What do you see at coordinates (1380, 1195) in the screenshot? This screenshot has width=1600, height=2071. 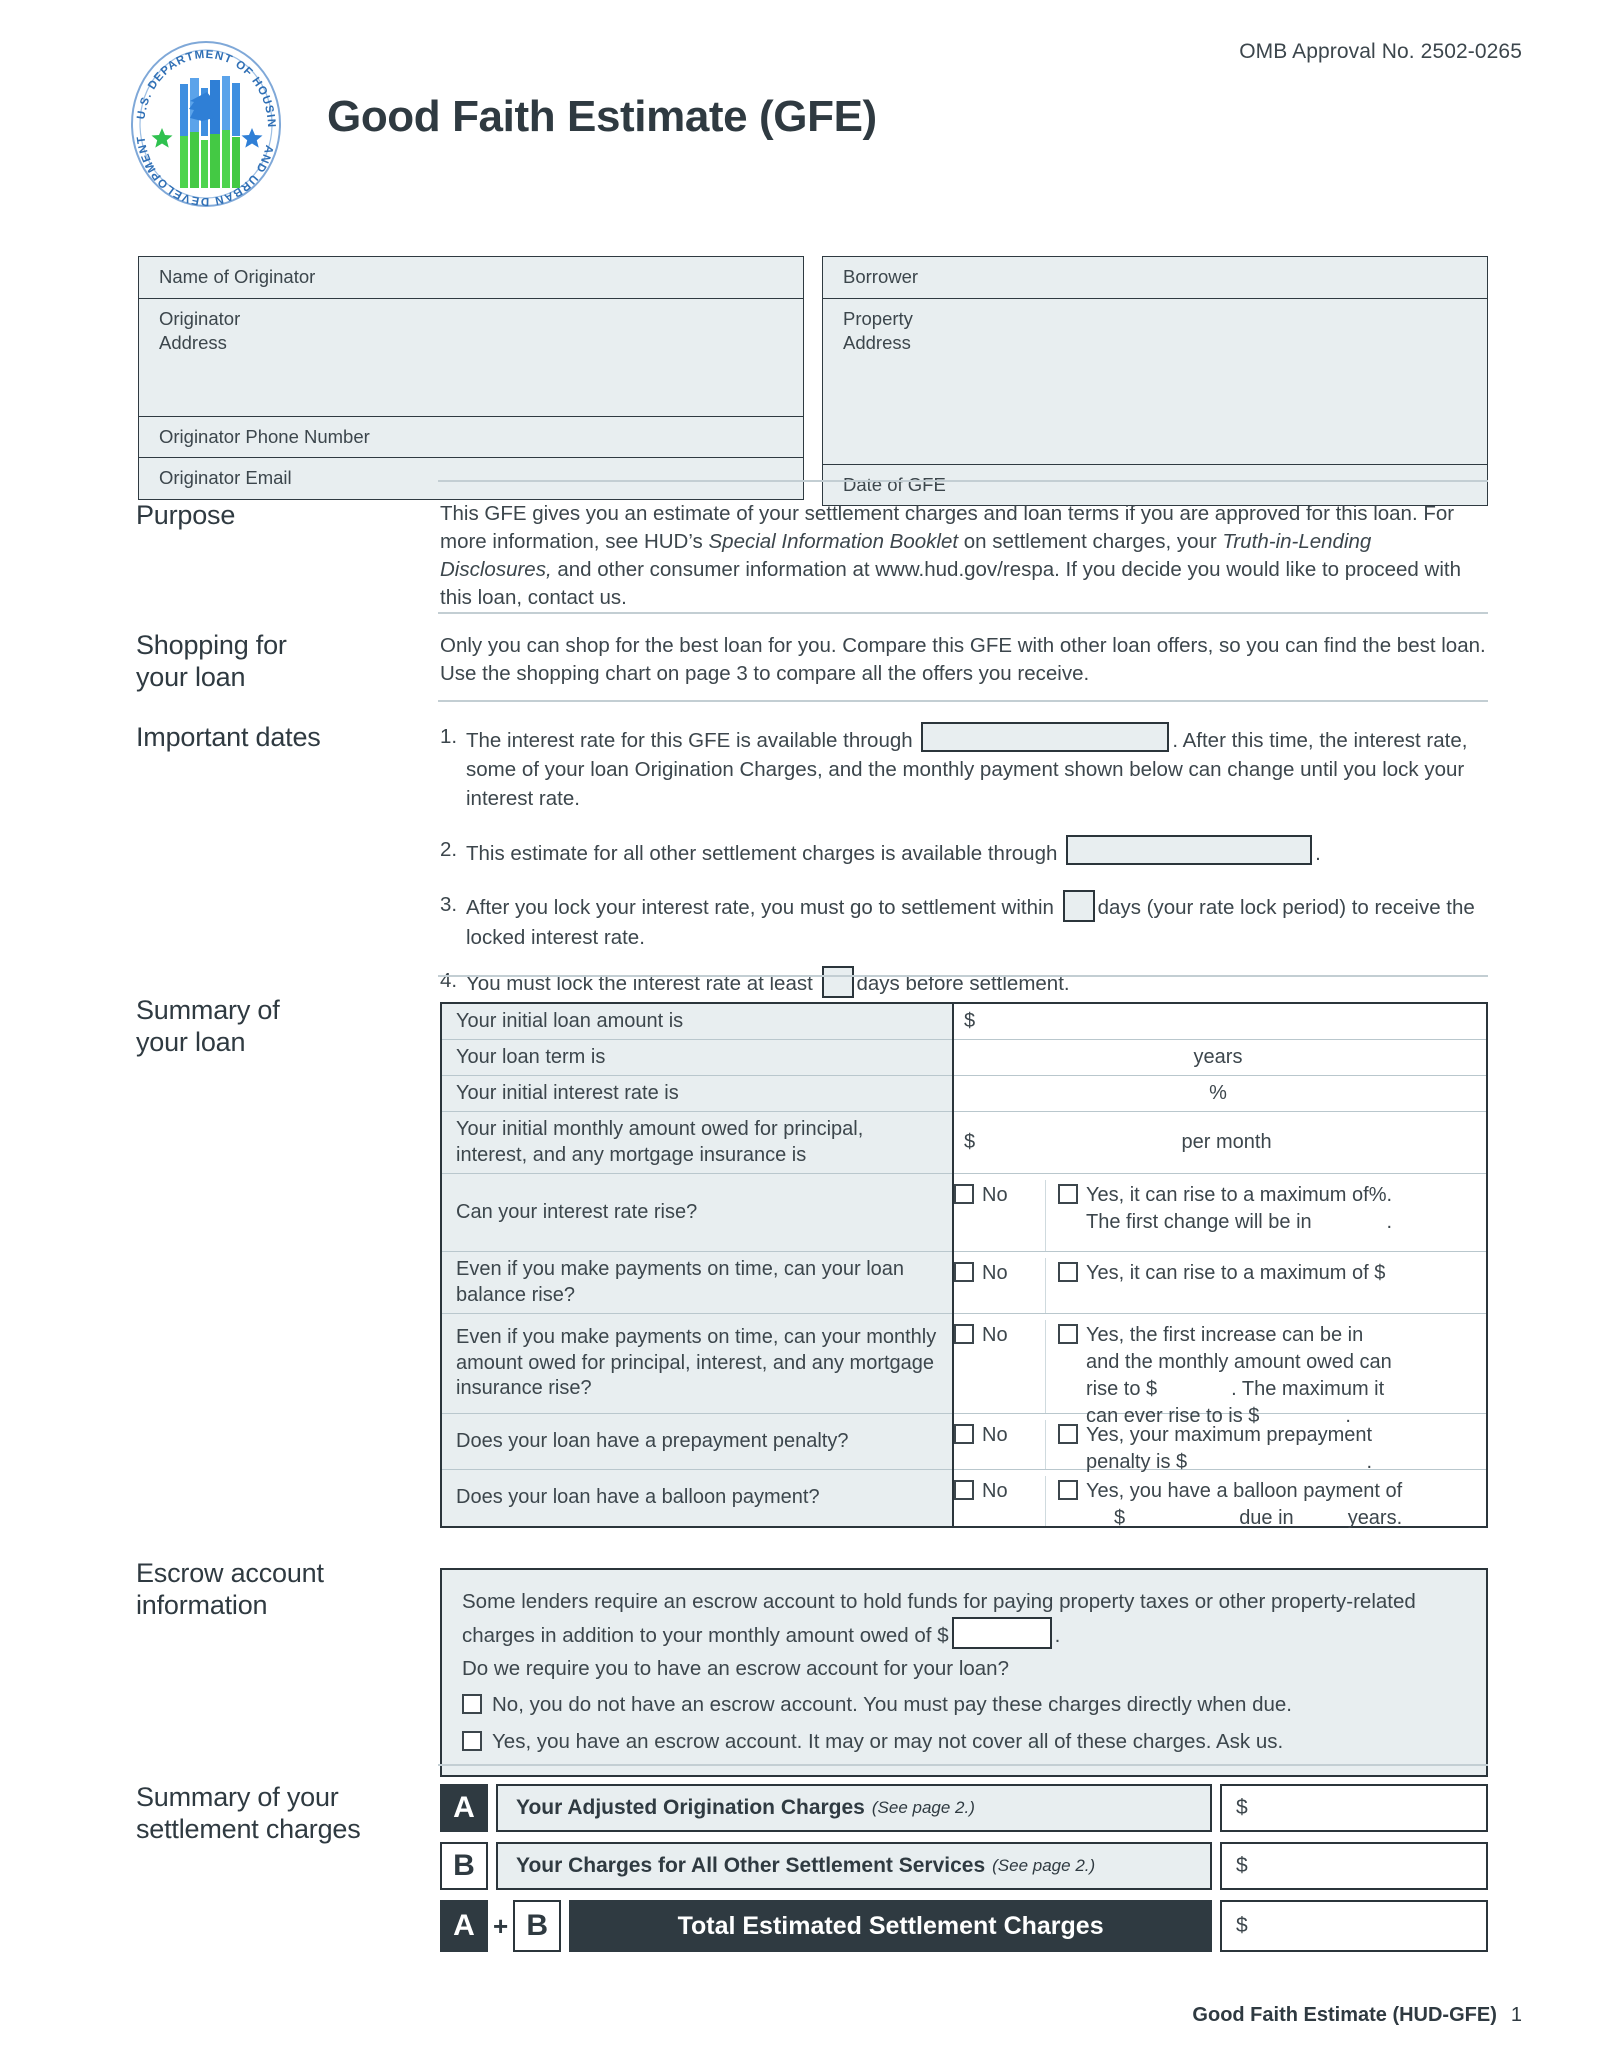 I see `rate-rise-percent: %.` at bounding box center [1380, 1195].